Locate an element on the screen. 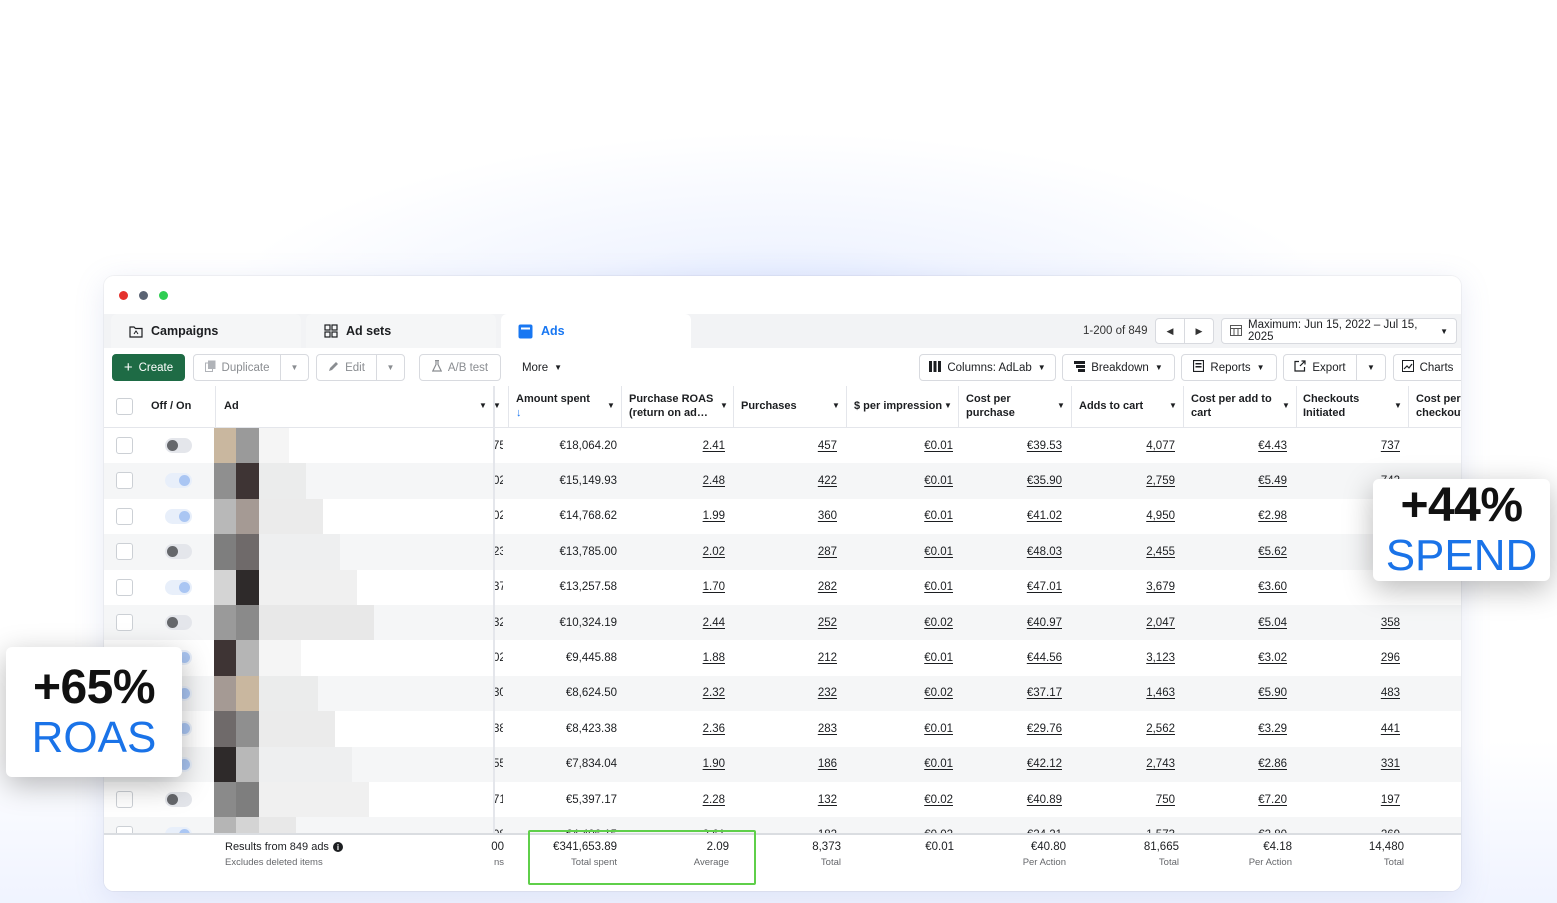  cell-purchases: 252 is located at coordinates (797, 622).